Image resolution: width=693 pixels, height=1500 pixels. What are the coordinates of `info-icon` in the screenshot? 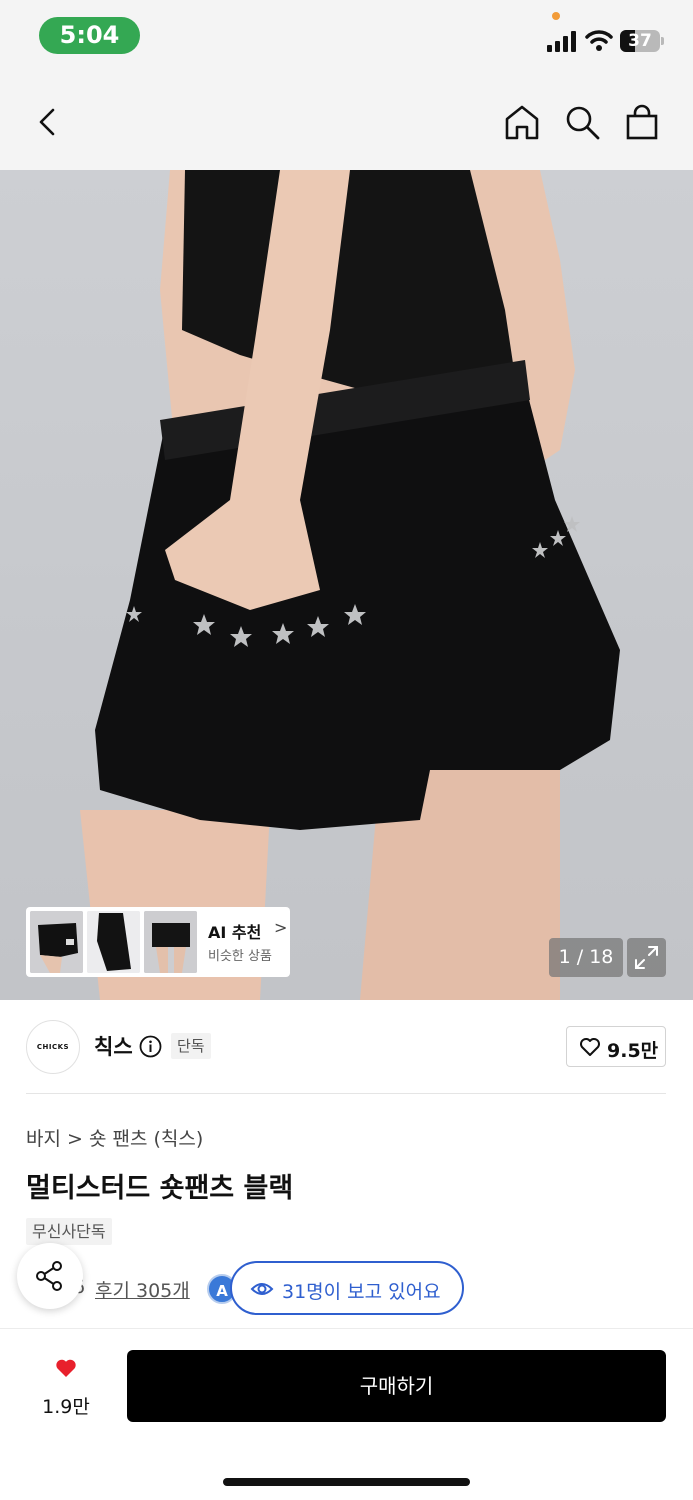 It's located at (150, 1046).